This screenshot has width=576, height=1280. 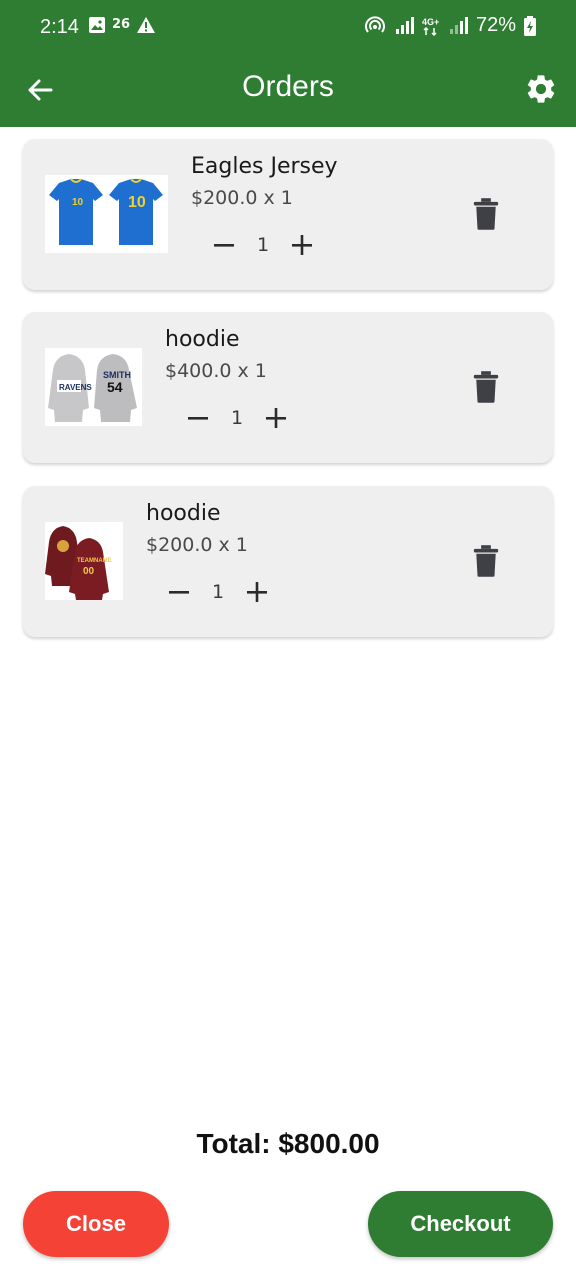 I want to click on close-button: Close, so click(x=96, y=1224).